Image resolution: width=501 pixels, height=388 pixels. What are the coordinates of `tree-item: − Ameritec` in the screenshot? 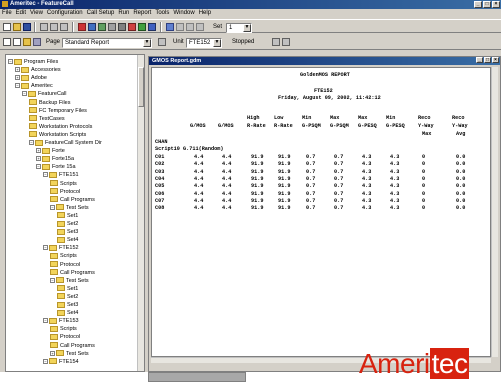 It's located at (34, 86).